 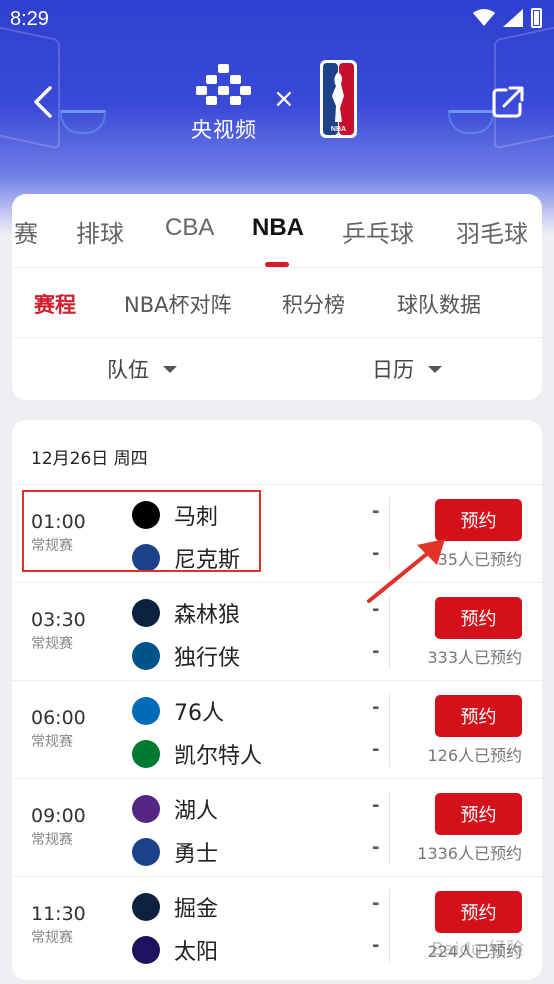 I want to click on team-away: 勇士, so click(x=175, y=852).